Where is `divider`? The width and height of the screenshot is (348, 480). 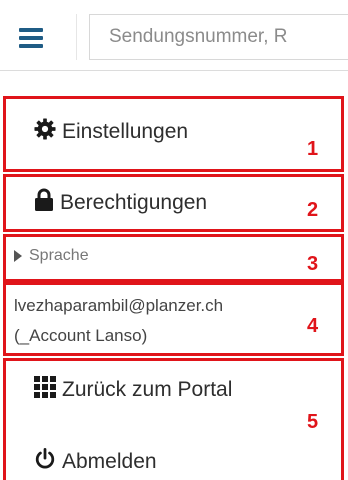
divider is located at coordinates (76, 37).